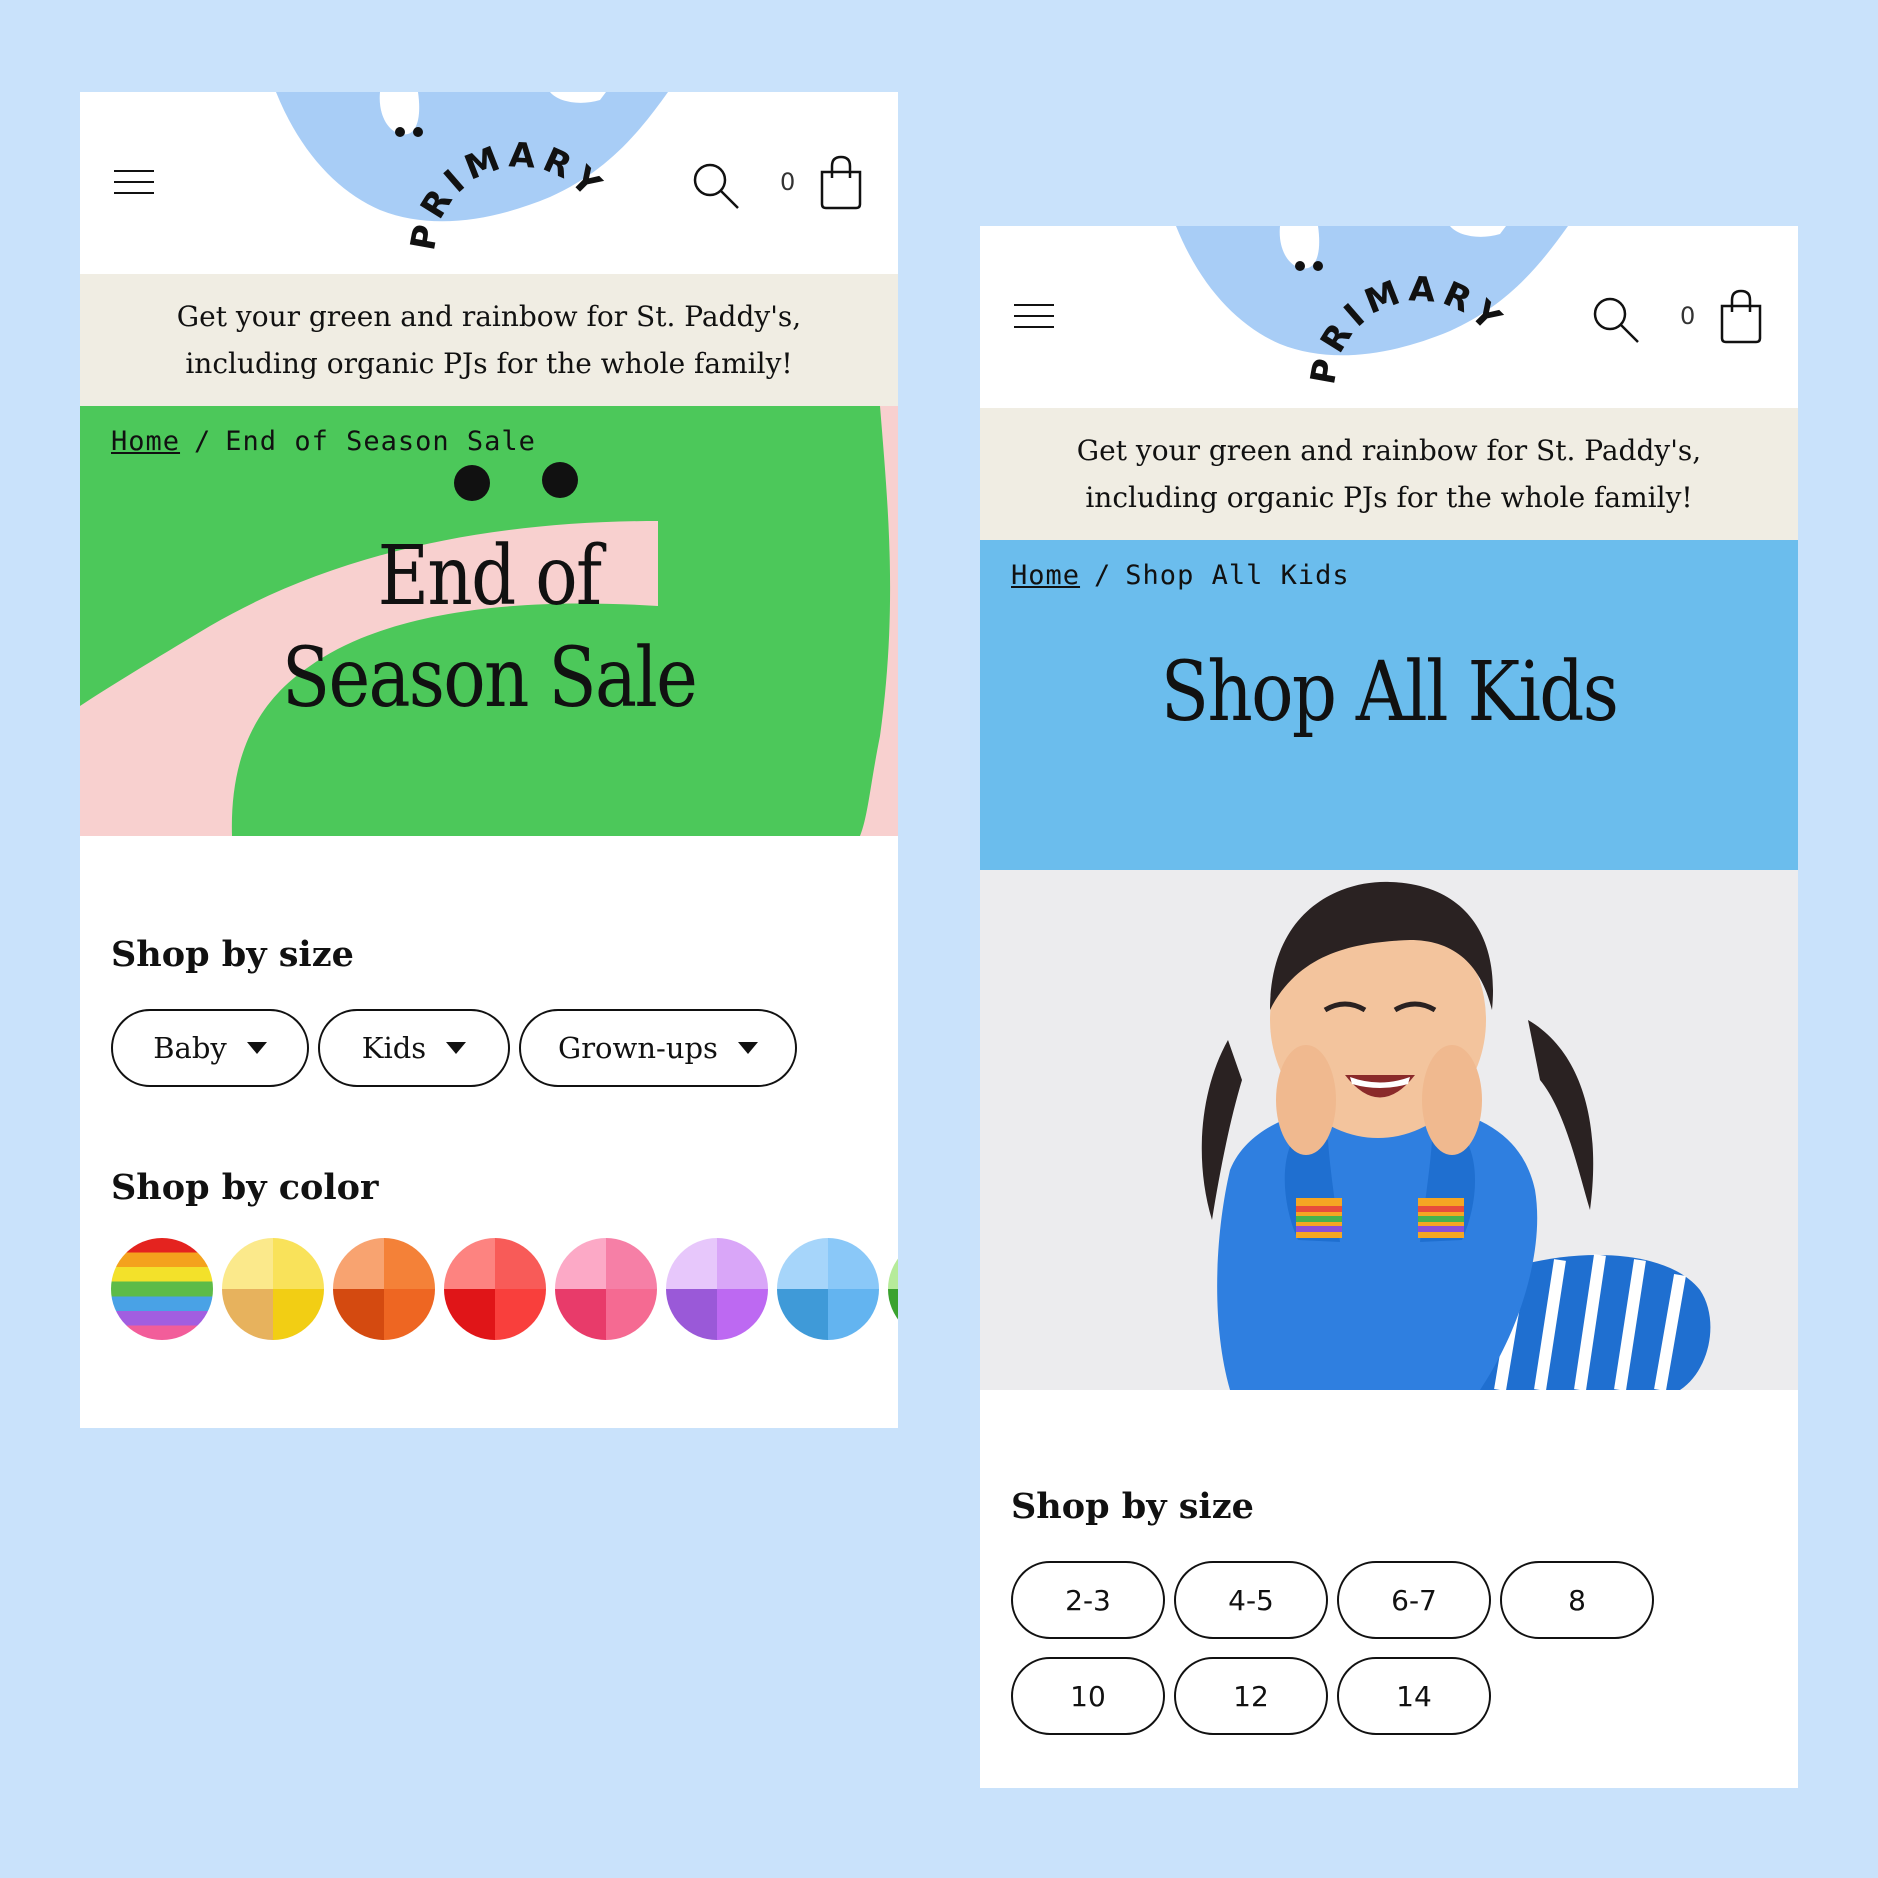  What do you see at coordinates (495, 1289) in the screenshot?
I see `color-swatch-red` at bounding box center [495, 1289].